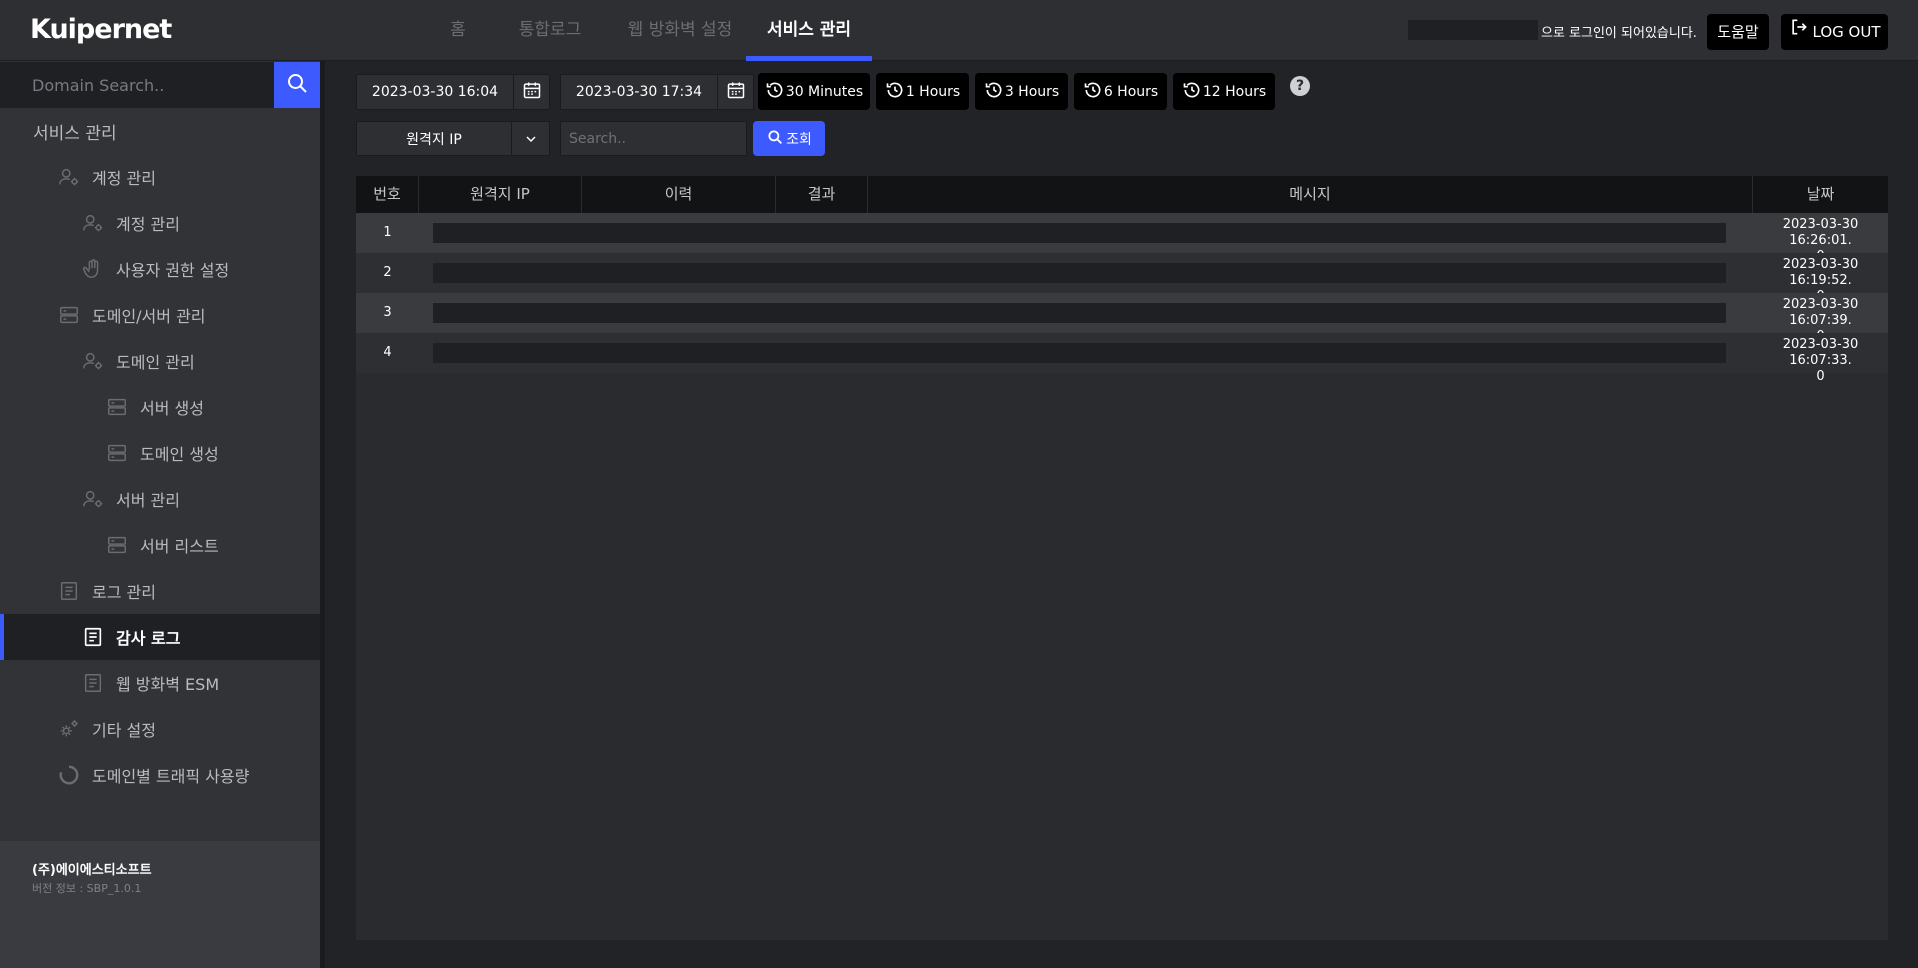 The width and height of the screenshot is (1918, 968). I want to click on domain-search, so click(160, 85).